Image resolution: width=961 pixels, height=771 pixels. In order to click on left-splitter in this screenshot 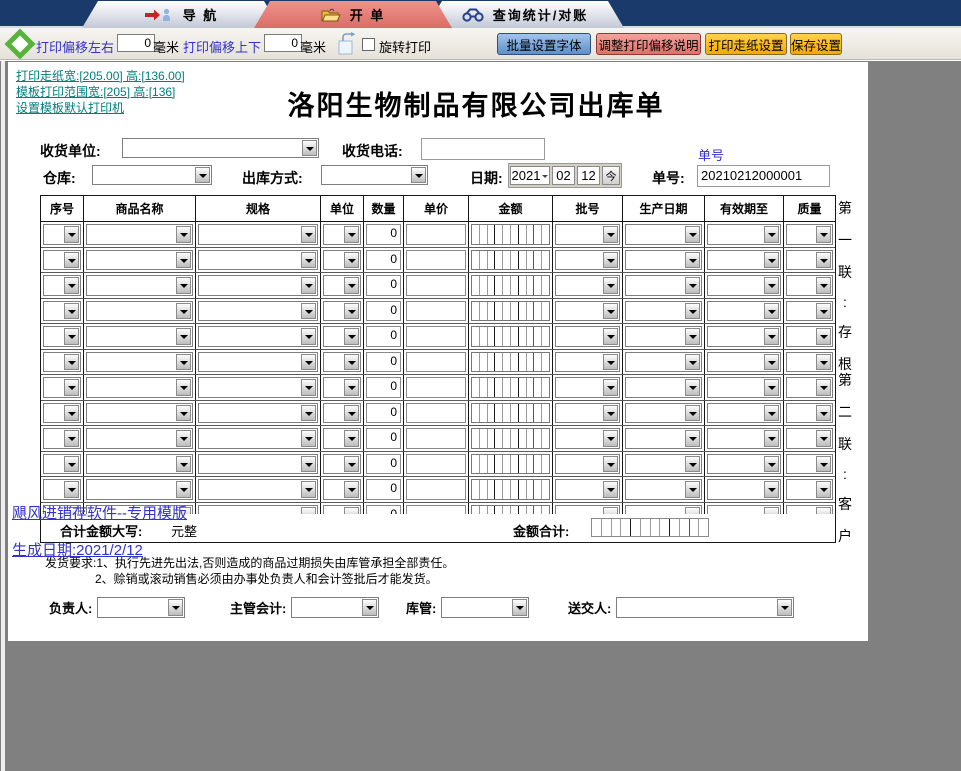, I will do `click(4, 416)`.